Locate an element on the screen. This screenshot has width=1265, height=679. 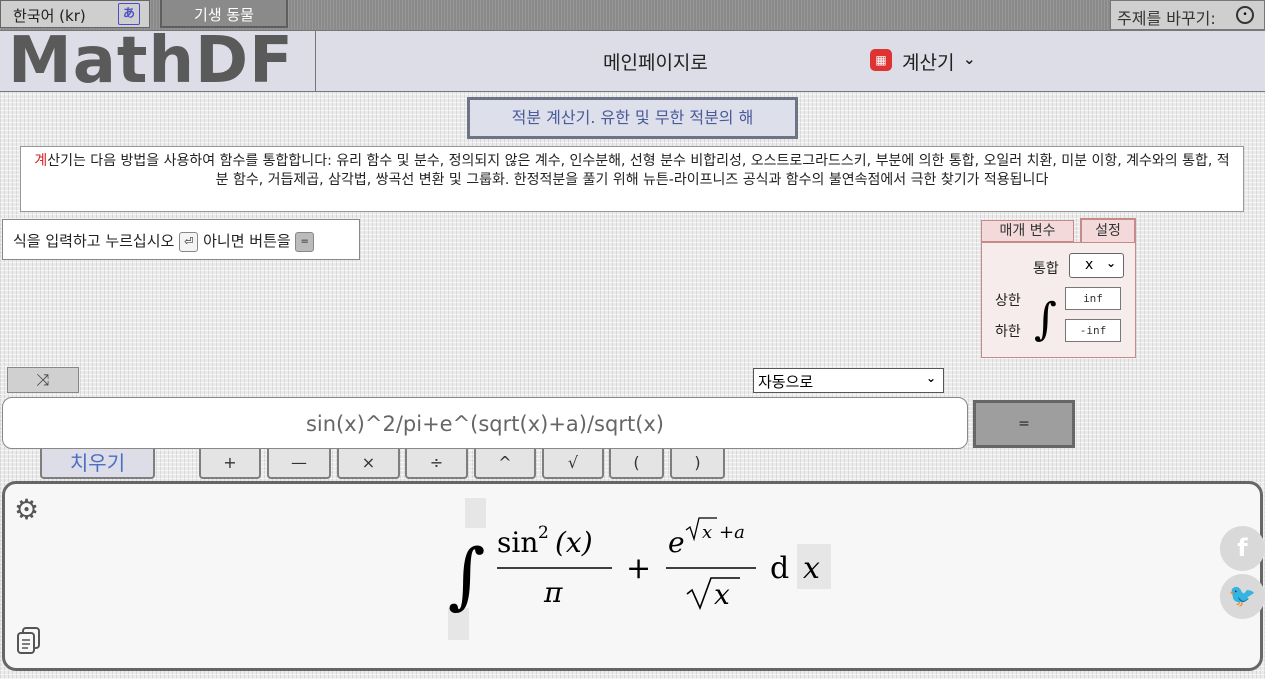
term2-exp-rest: +a is located at coordinates (732, 532).